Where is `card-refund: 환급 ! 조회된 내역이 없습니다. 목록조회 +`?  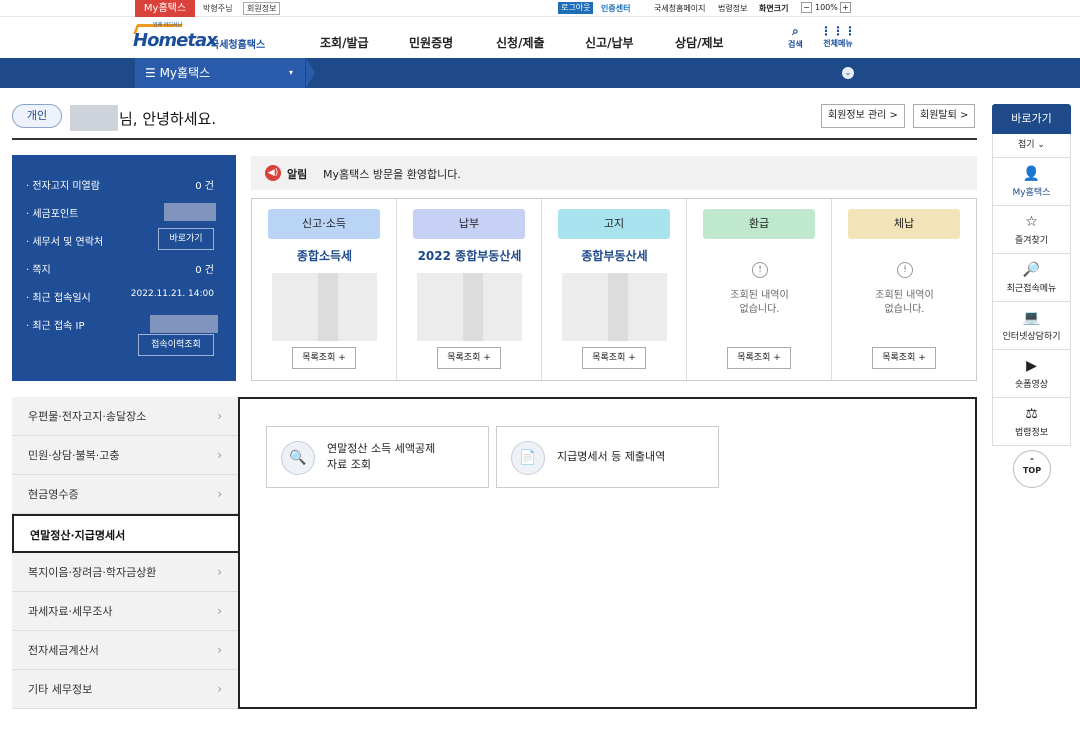
card-refund: 환급 ! 조회된 내역이 없습니다. 목록조회 + is located at coordinates (759, 289).